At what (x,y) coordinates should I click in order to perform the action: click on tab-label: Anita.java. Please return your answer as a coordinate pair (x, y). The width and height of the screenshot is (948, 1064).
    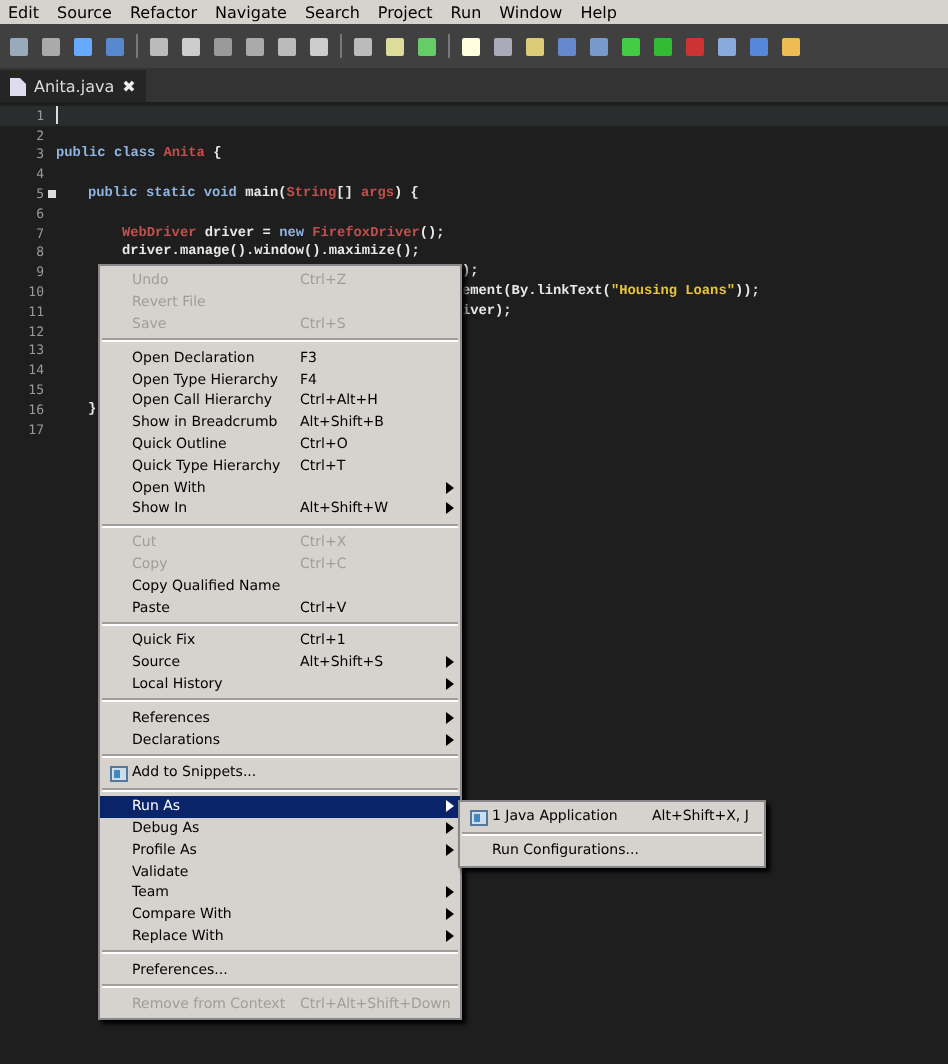
    Looking at the image, I should click on (74, 86).